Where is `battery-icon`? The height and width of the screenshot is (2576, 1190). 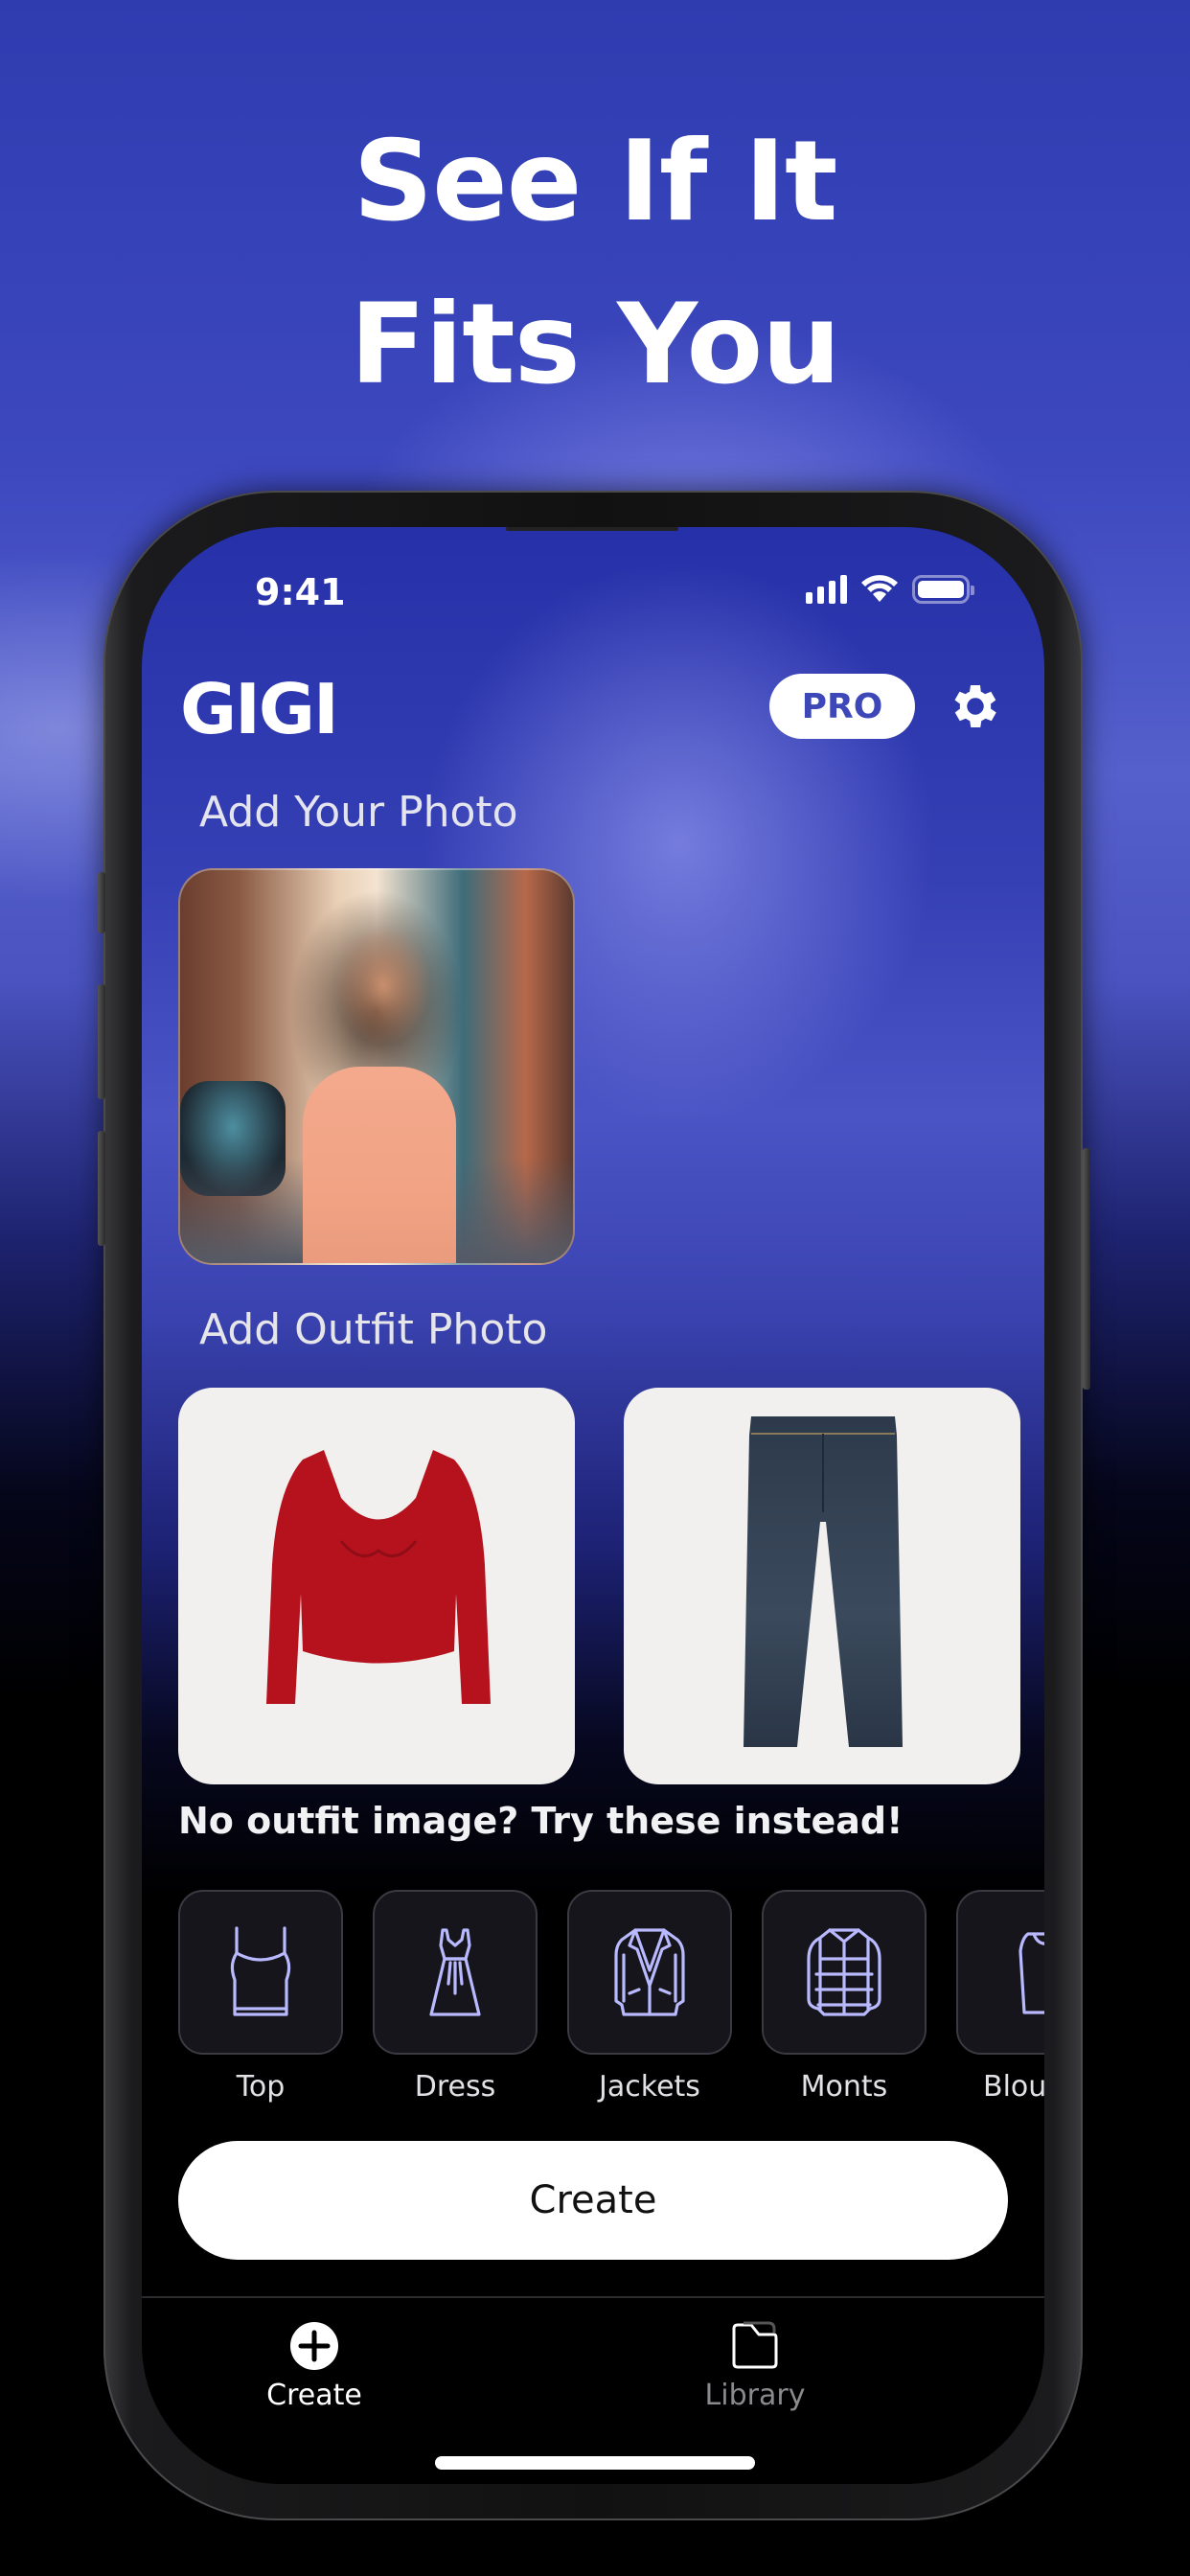 battery-icon is located at coordinates (943, 589).